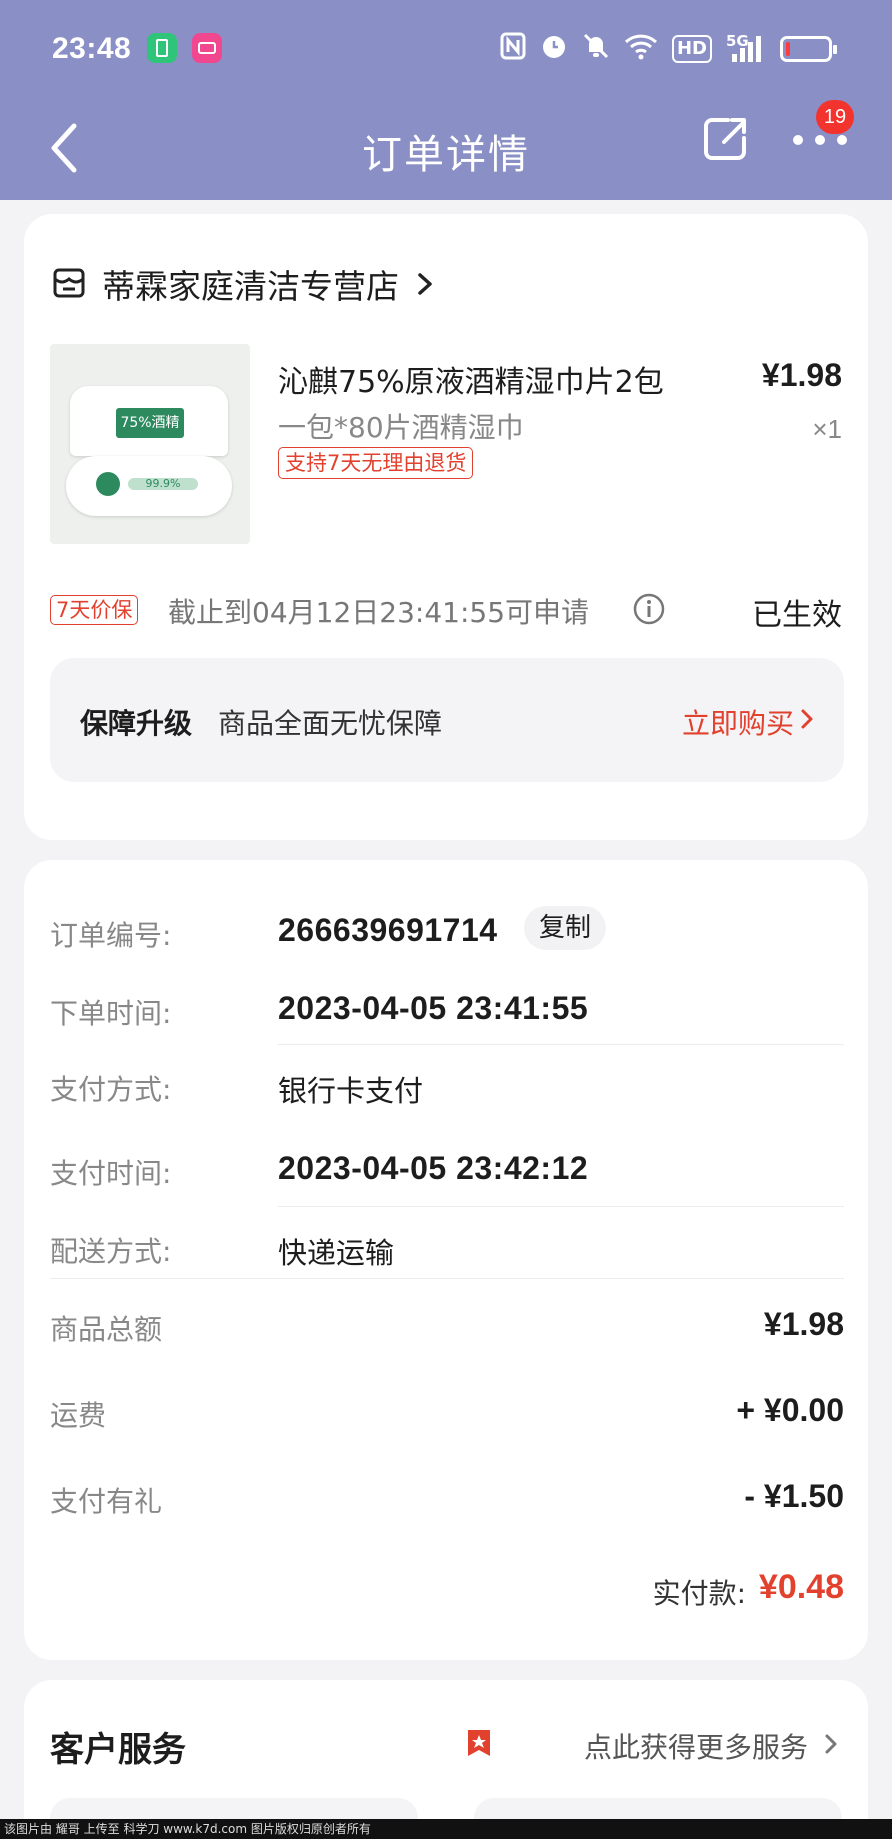 This screenshot has height=1839, width=892. Describe the element at coordinates (330, 723) in the screenshot. I see `upgrade-description: 商品全面无忧保障` at that location.